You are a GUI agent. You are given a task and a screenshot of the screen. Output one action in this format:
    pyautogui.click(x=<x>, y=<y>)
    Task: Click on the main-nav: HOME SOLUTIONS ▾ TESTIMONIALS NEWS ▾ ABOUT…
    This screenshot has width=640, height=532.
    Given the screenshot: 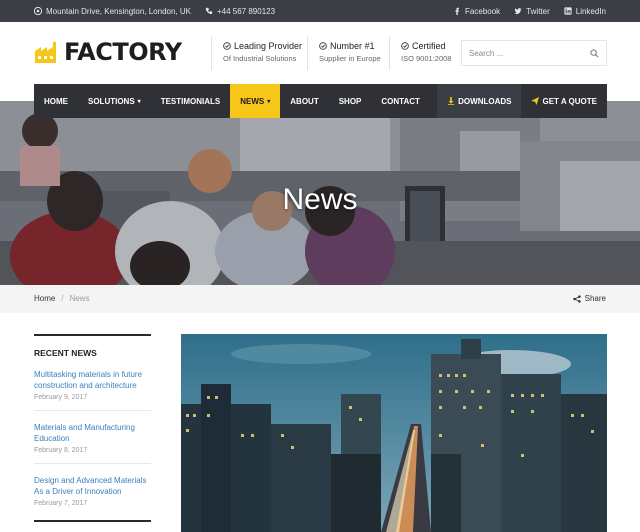 What is the action you would take?
    pyautogui.click(x=320, y=101)
    